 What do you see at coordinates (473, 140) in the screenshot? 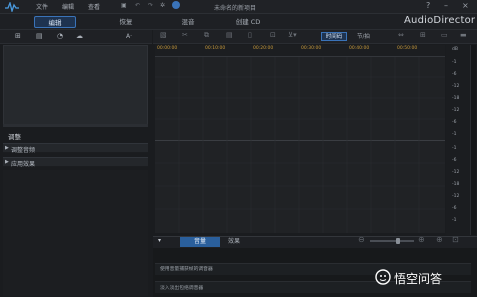
I see `level-meter` at bounding box center [473, 140].